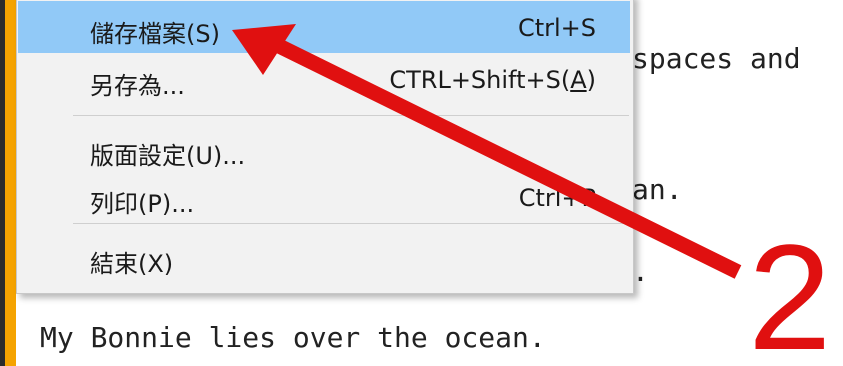  Describe the element at coordinates (132, 264) in the screenshot. I see `menu-item-label: 結束(X)` at that location.